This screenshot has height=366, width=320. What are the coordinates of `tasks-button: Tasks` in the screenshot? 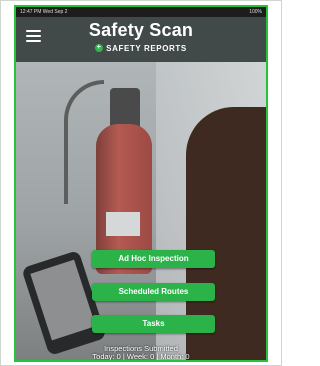 It's located at (153, 324).